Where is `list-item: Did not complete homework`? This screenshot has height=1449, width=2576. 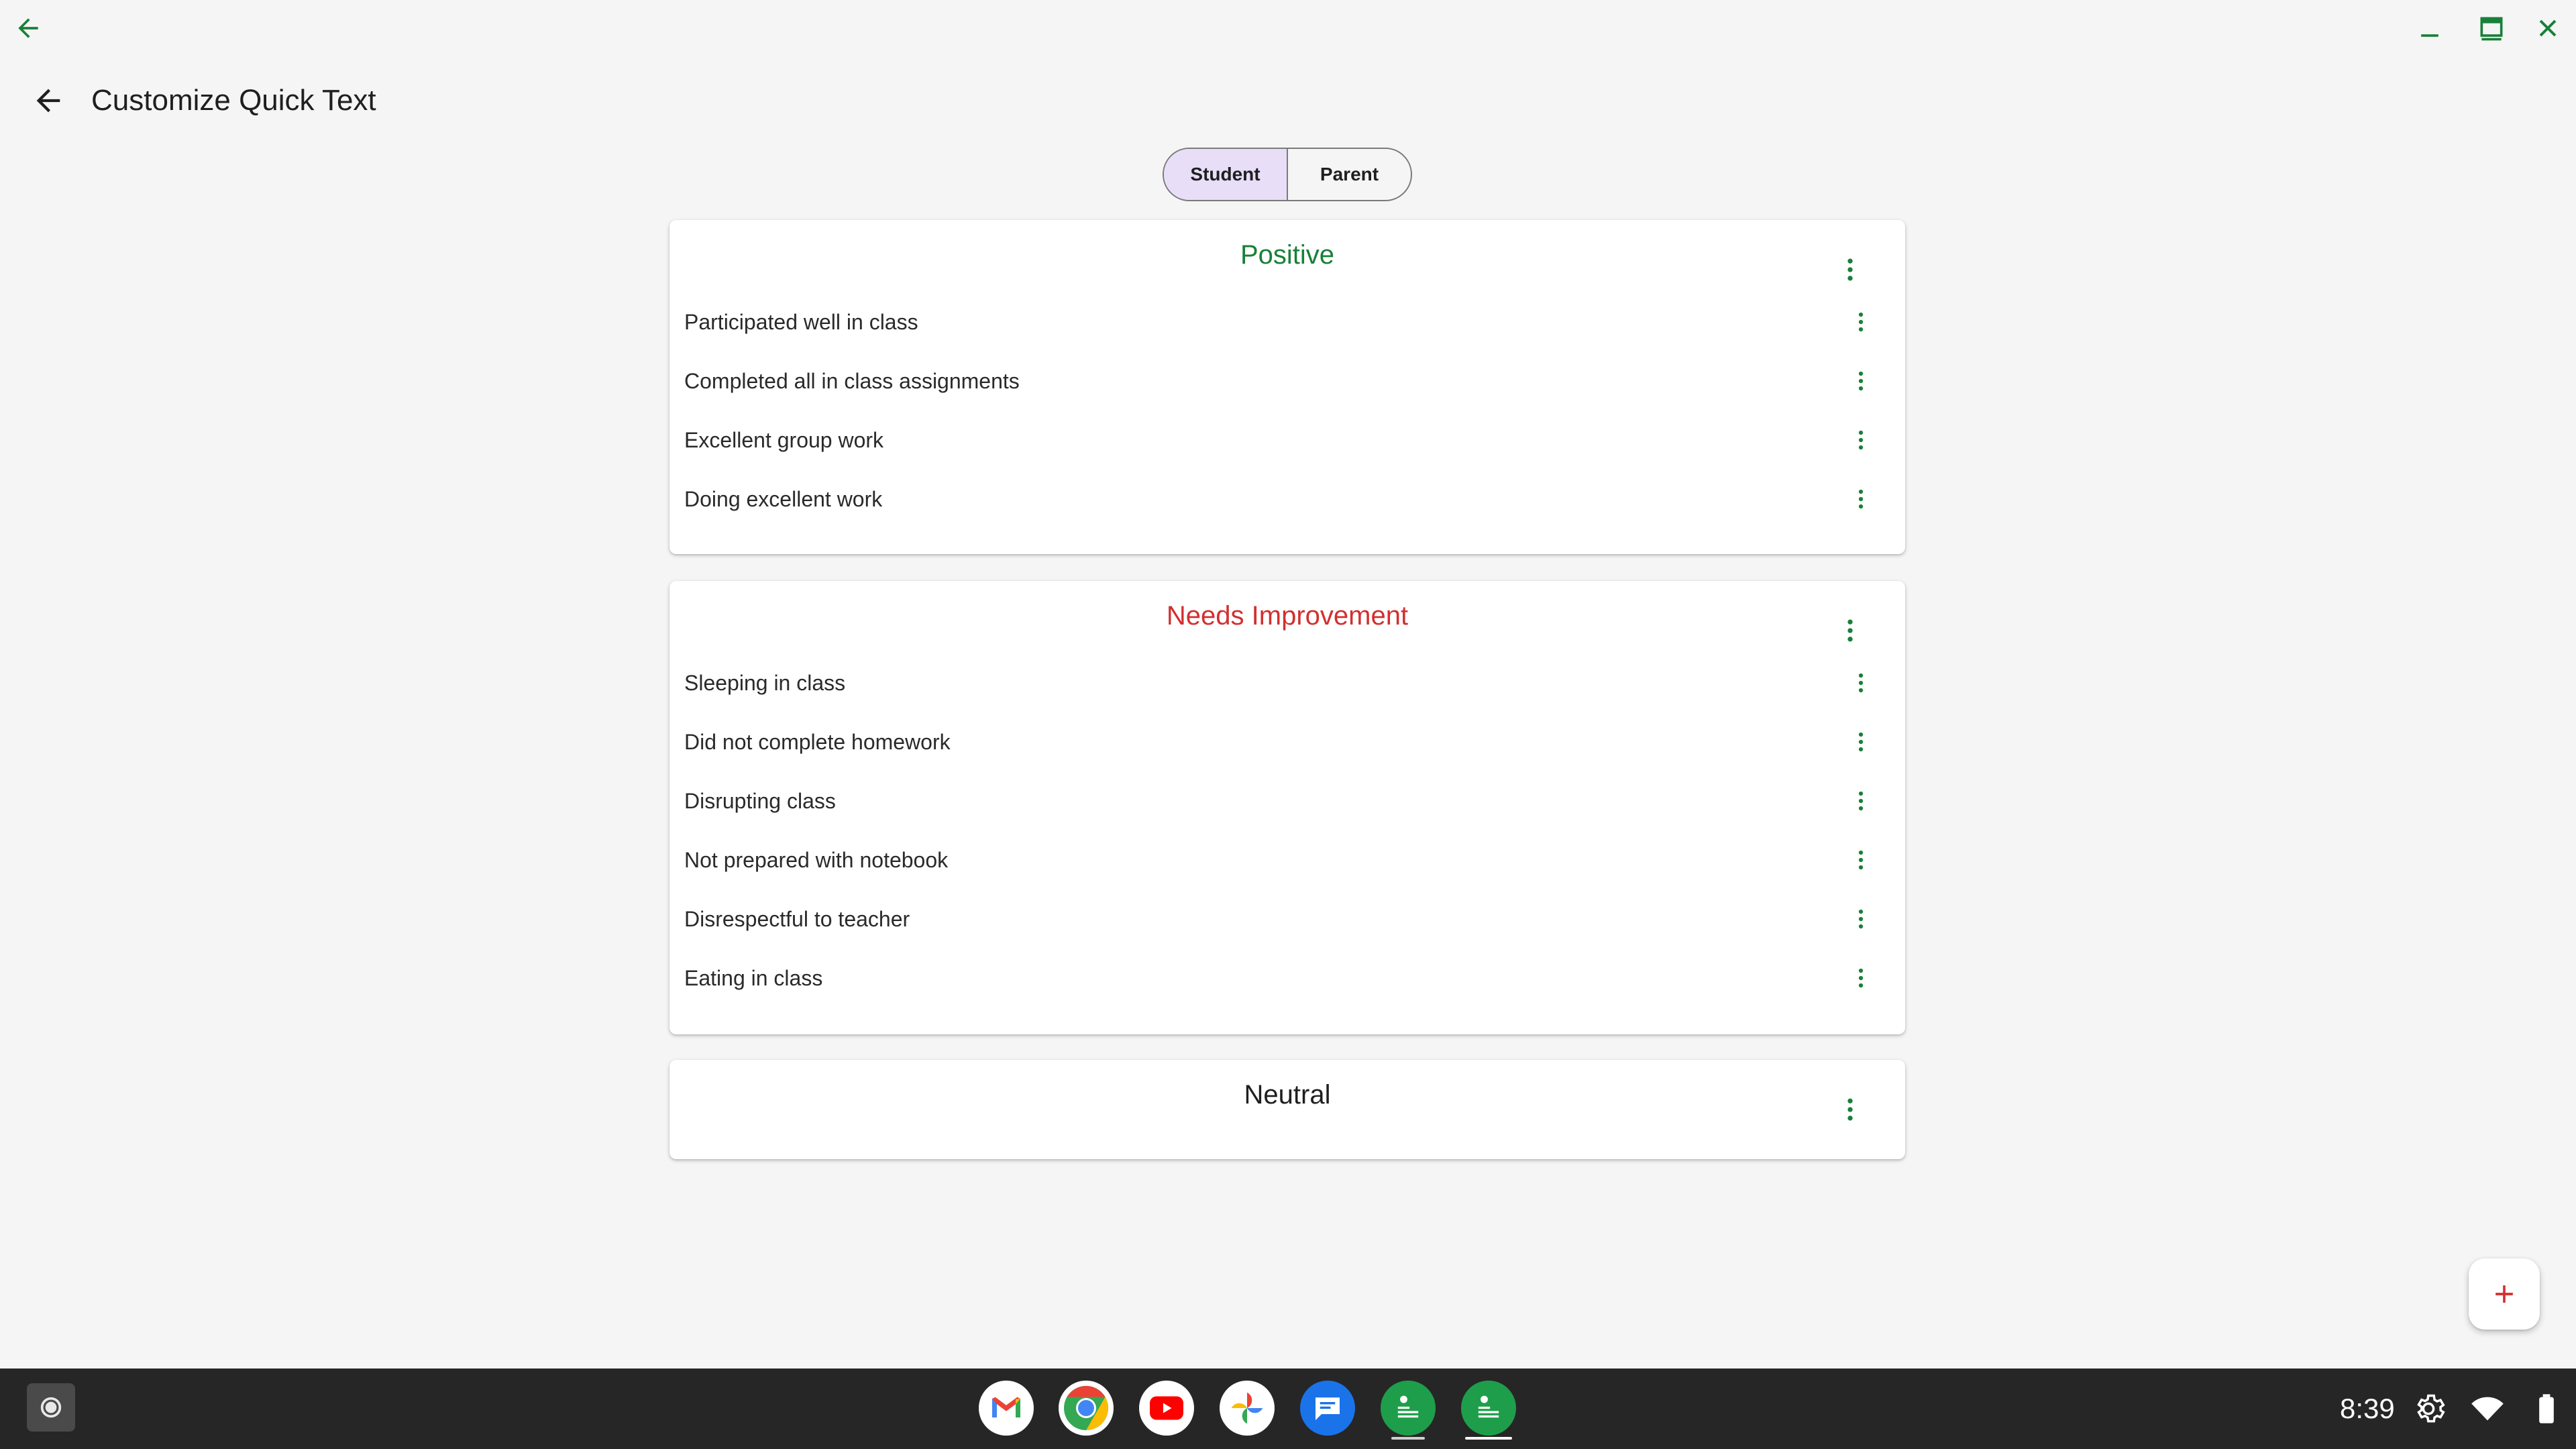 list-item: Did not complete homework is located at coordinates (1280, 741).